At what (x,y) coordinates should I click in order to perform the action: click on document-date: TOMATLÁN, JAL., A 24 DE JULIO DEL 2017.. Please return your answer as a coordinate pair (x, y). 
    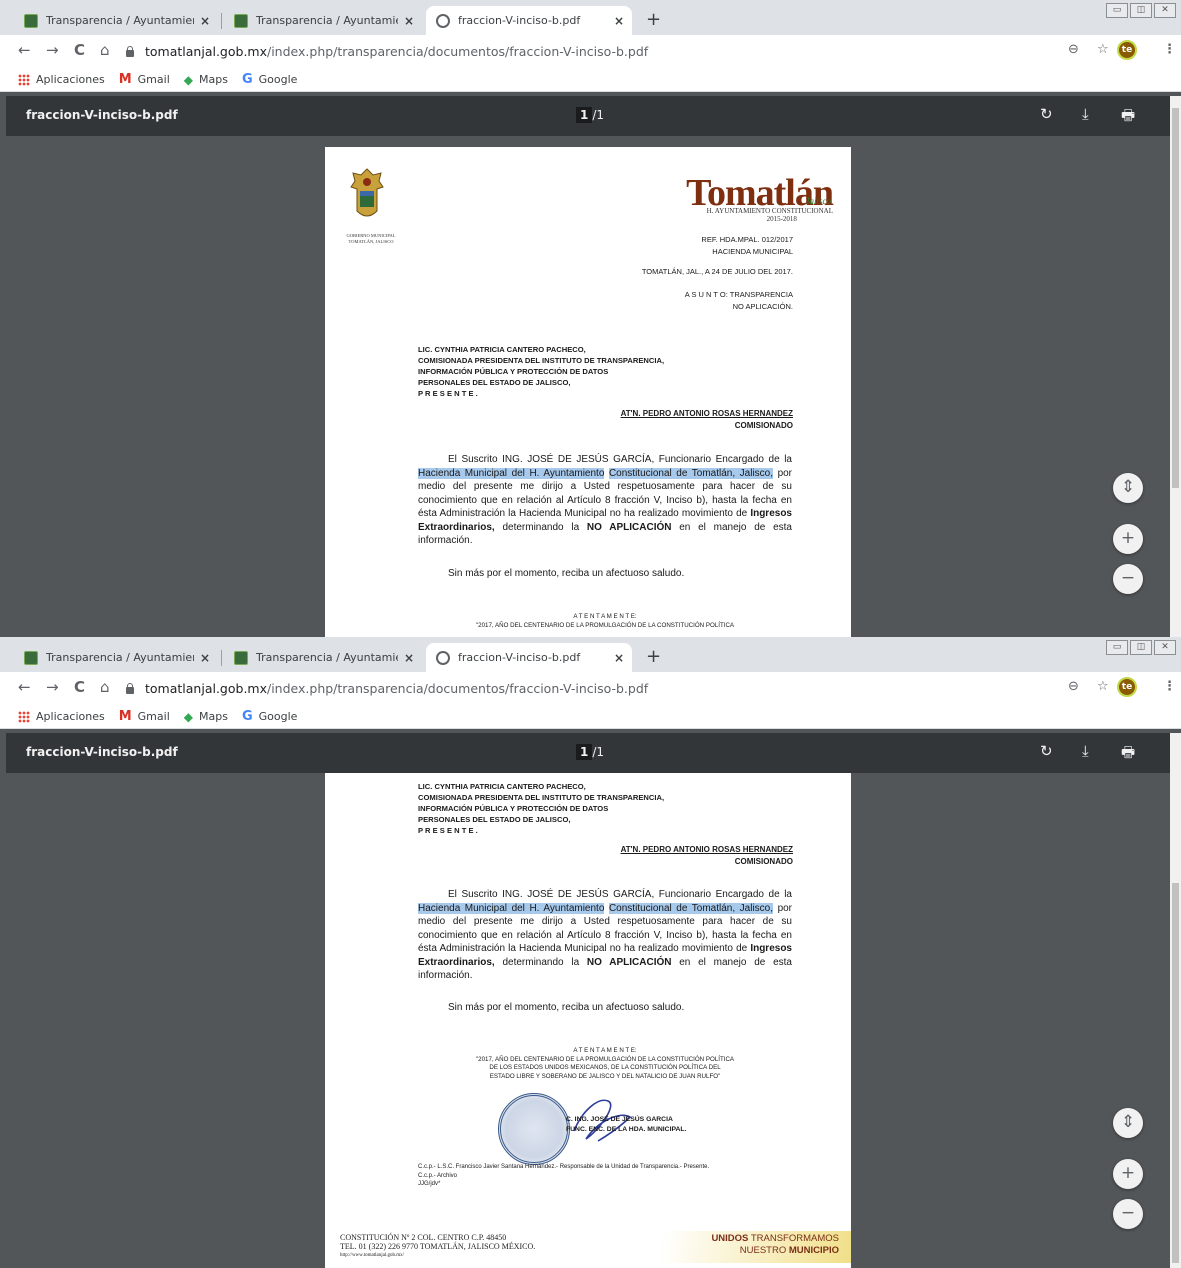
    Looking at the image, I should click on (717, 271).